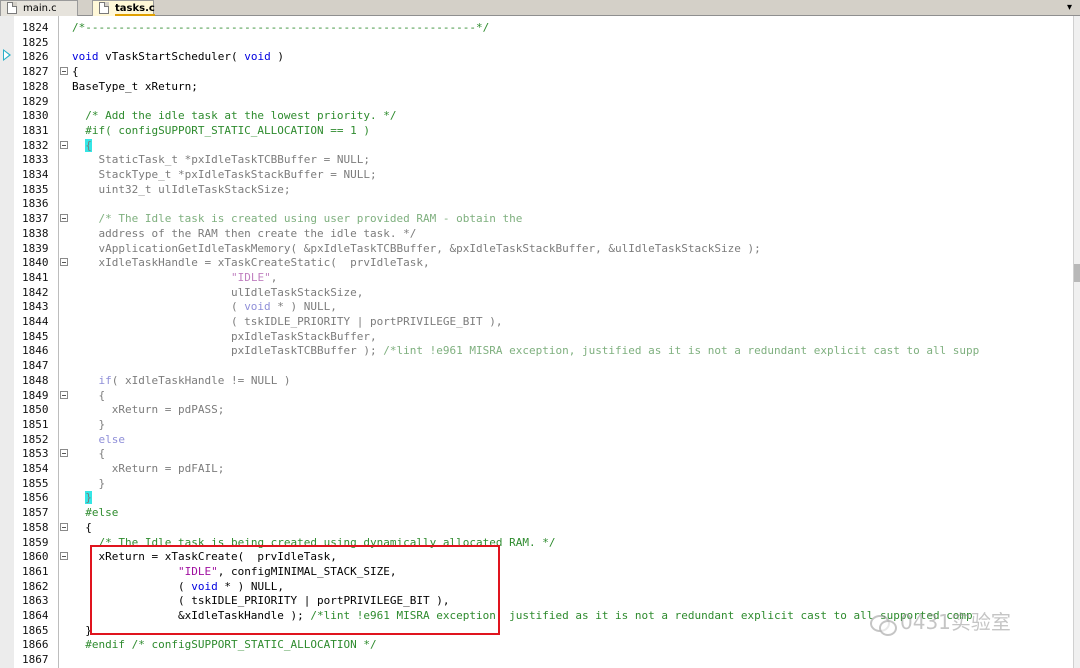  Describe the element at coordinates (537, 396) in the screenshot. I see `code-line: 1849 {` at that location.